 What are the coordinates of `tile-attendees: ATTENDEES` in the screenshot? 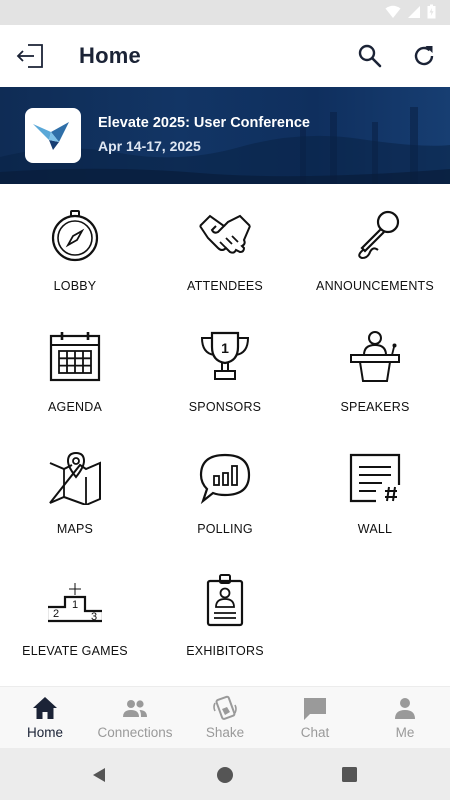 It's located at (225, 244).